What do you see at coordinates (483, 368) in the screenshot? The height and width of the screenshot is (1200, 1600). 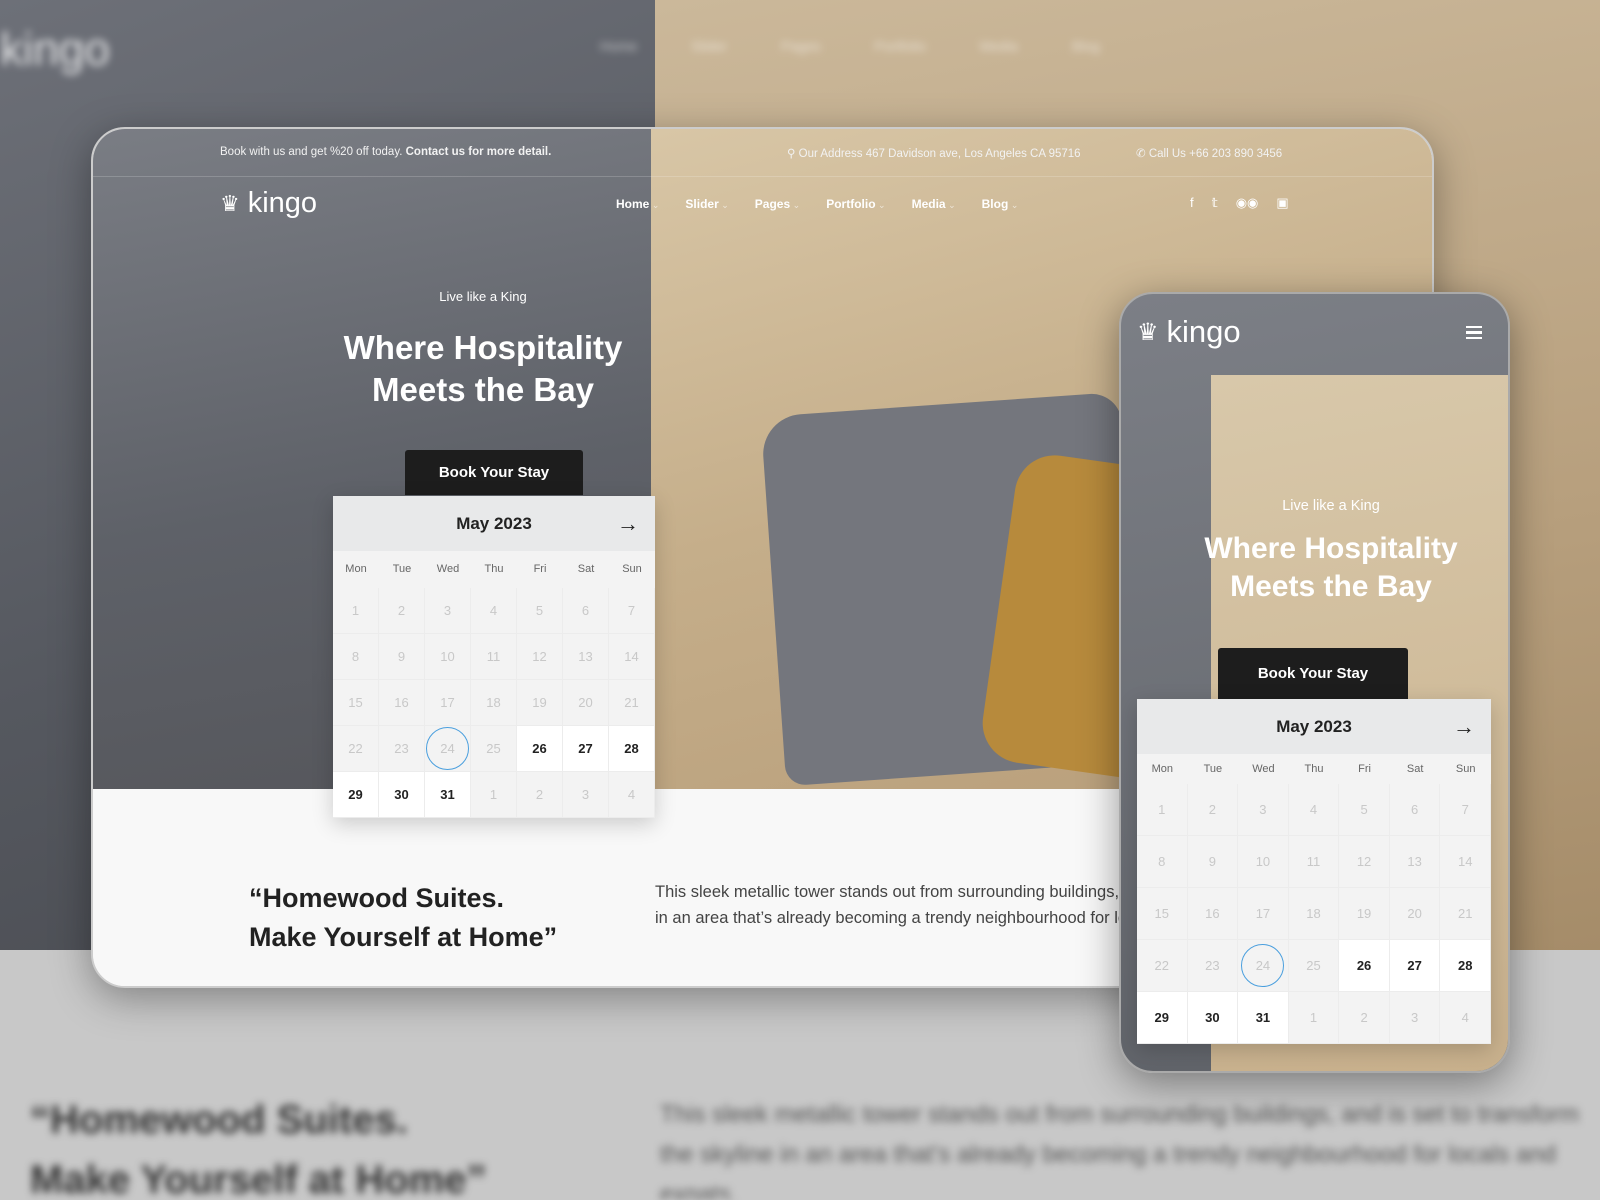 I see `hero-title: Where Hospitality Meets the Bay` at bounding box center [483, 368].